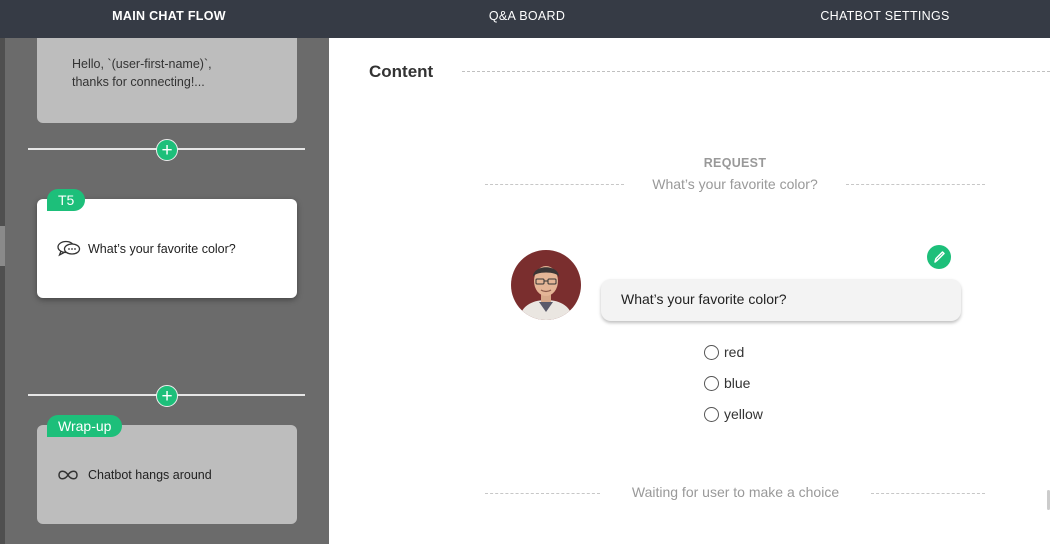  What do you see at coordinates (743, 414) in the screenshot?
I see `option-label: yellow` at bounding box center [743, 414].